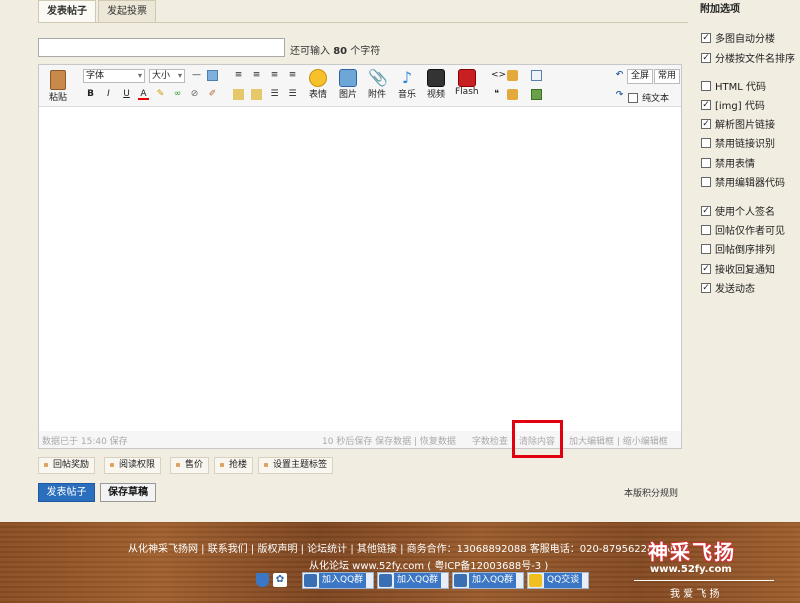  Describe the element at coordinates (738, 37) in the screenshot. I see `extra-option-0: ✓ 多图自动分楼` at that location.